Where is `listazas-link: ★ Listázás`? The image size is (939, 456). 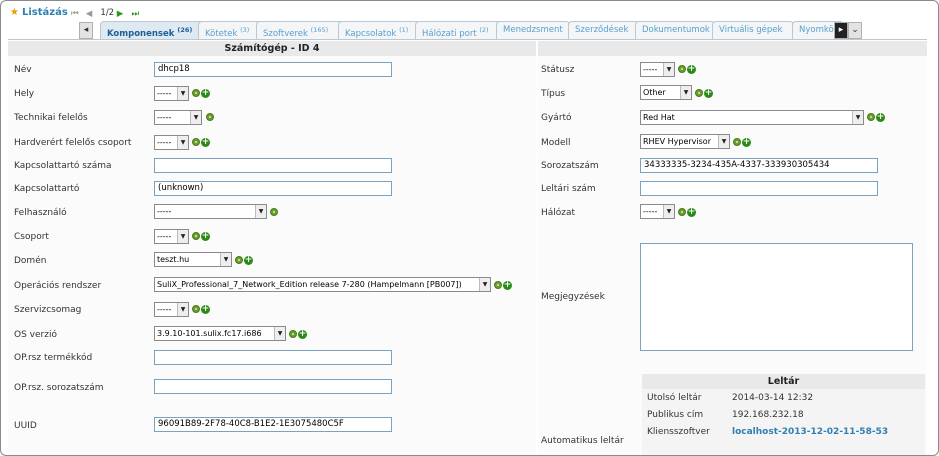
listazas-link: ★ Listázás is located at coordinates (39, 12).